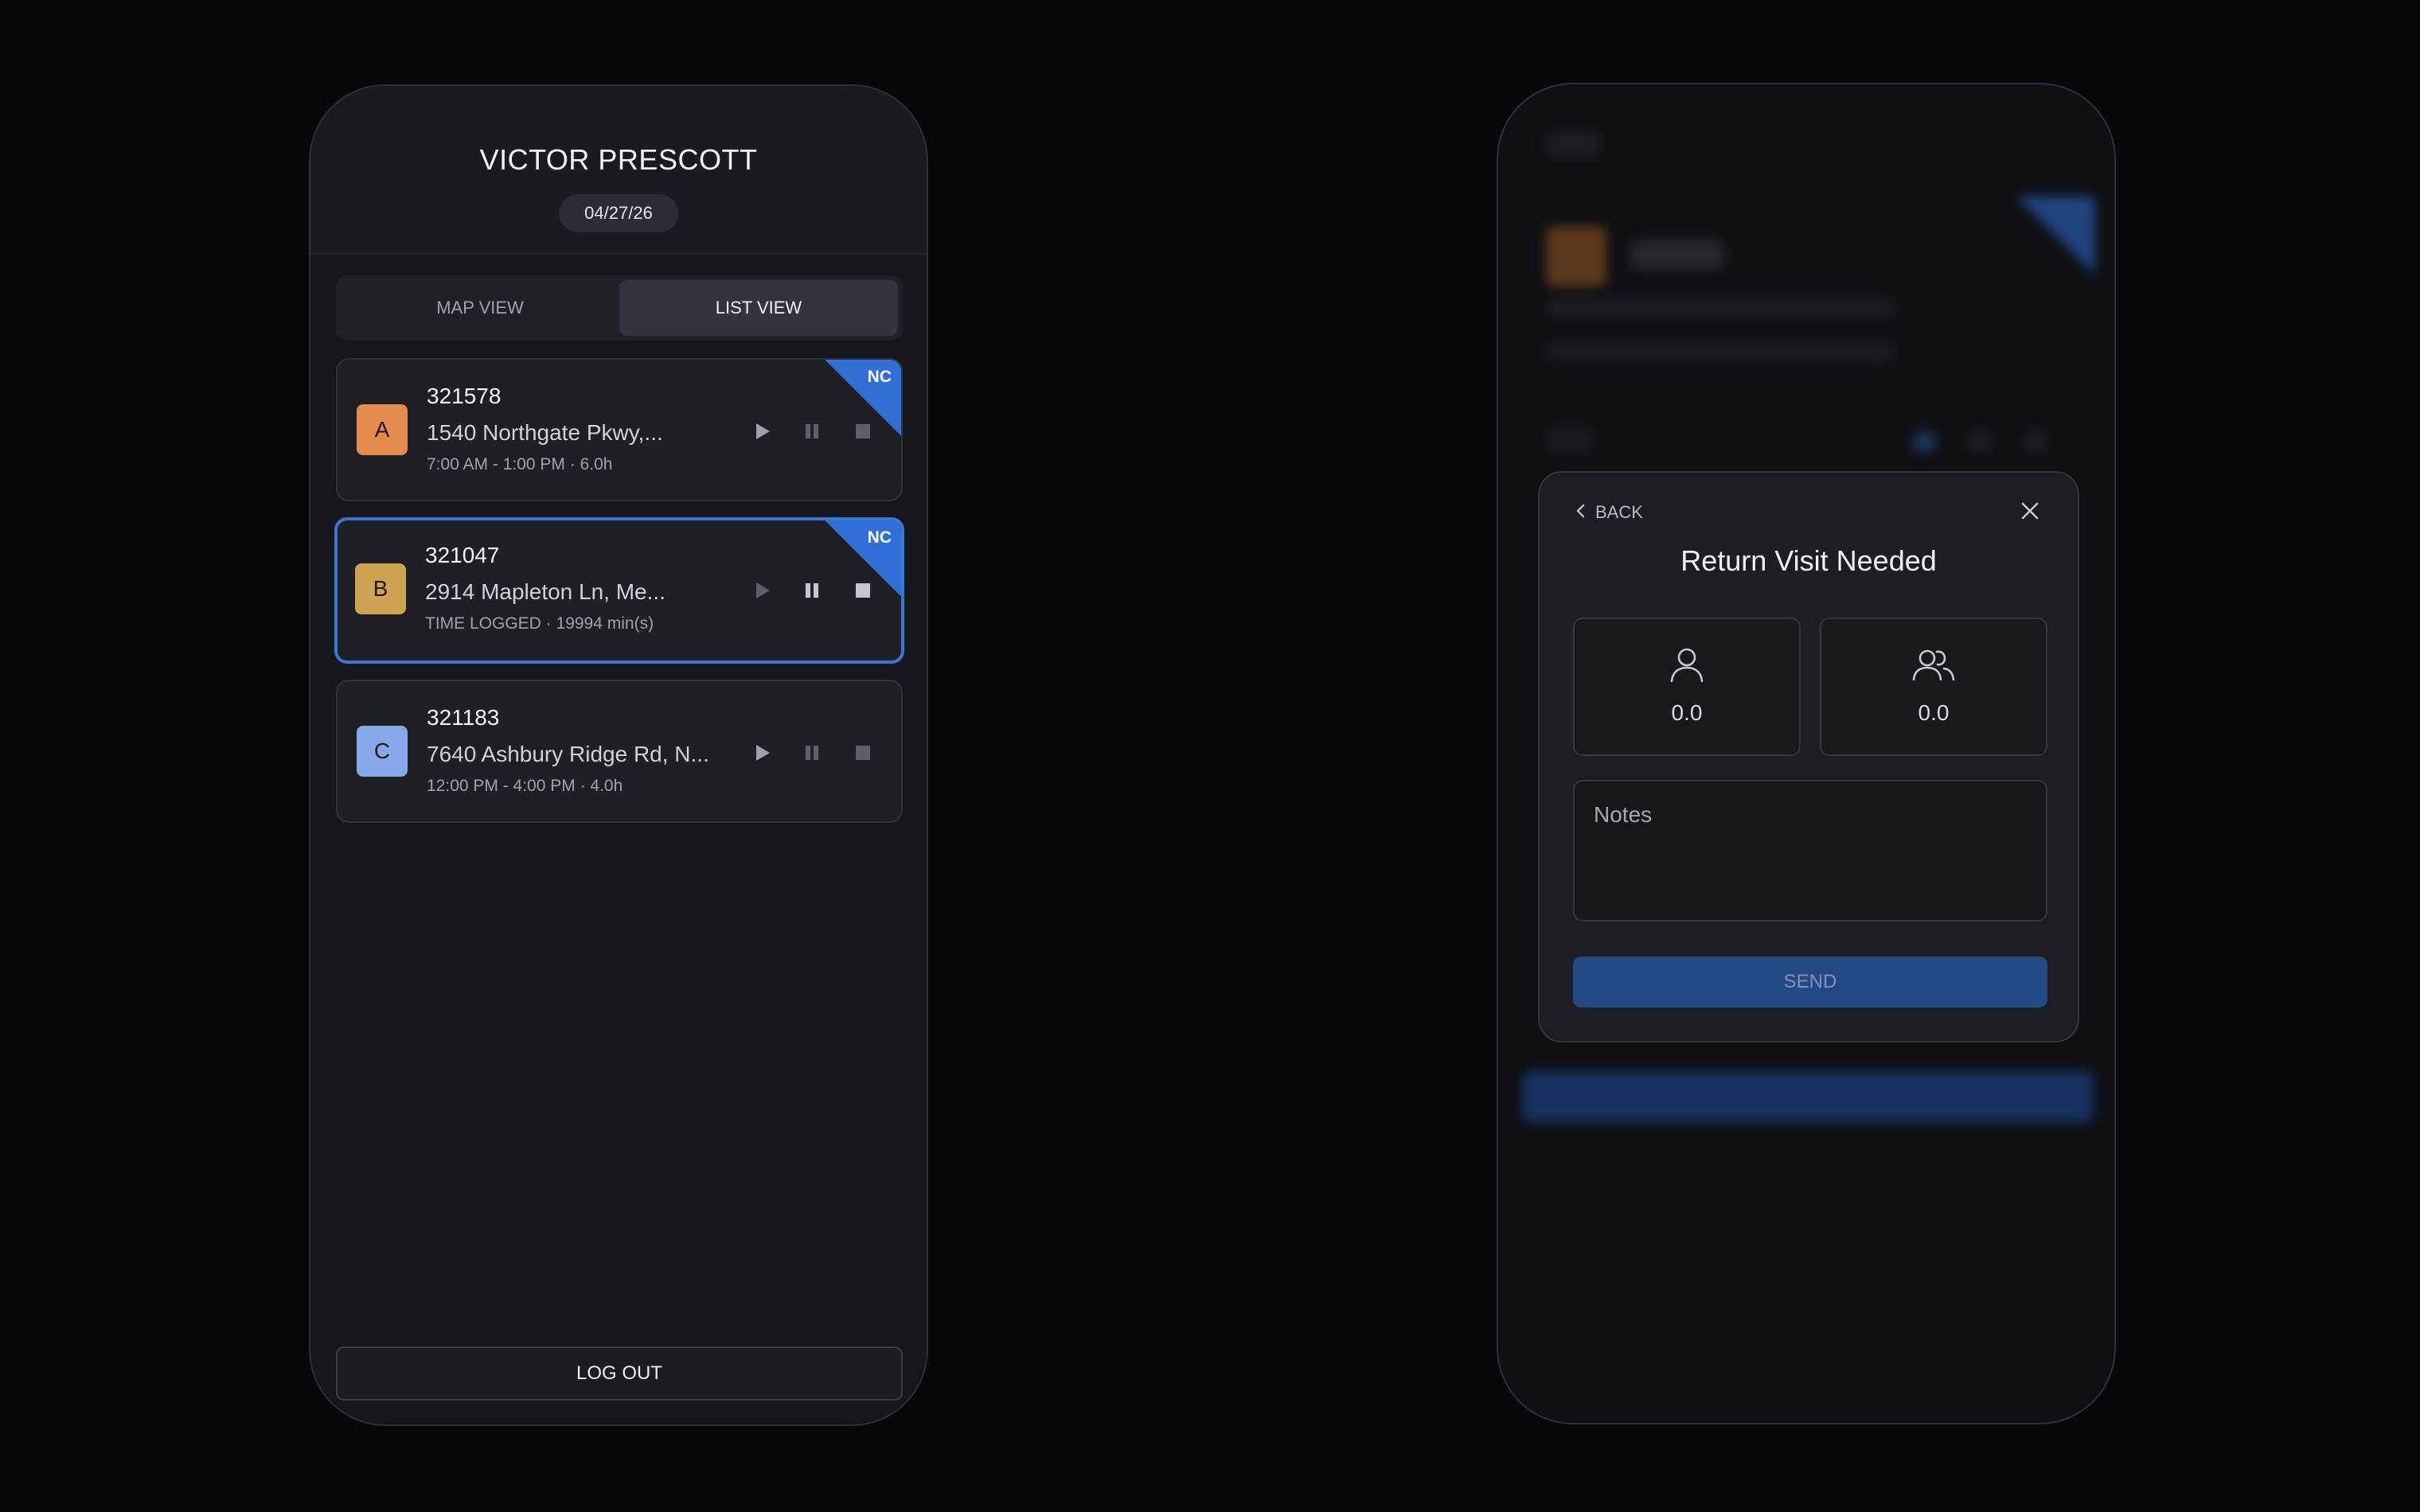 The image size is (2420, 1512). Describe the element at coordinates (2055, 235) in the screenshot. I see `blurred-corner` at that location.